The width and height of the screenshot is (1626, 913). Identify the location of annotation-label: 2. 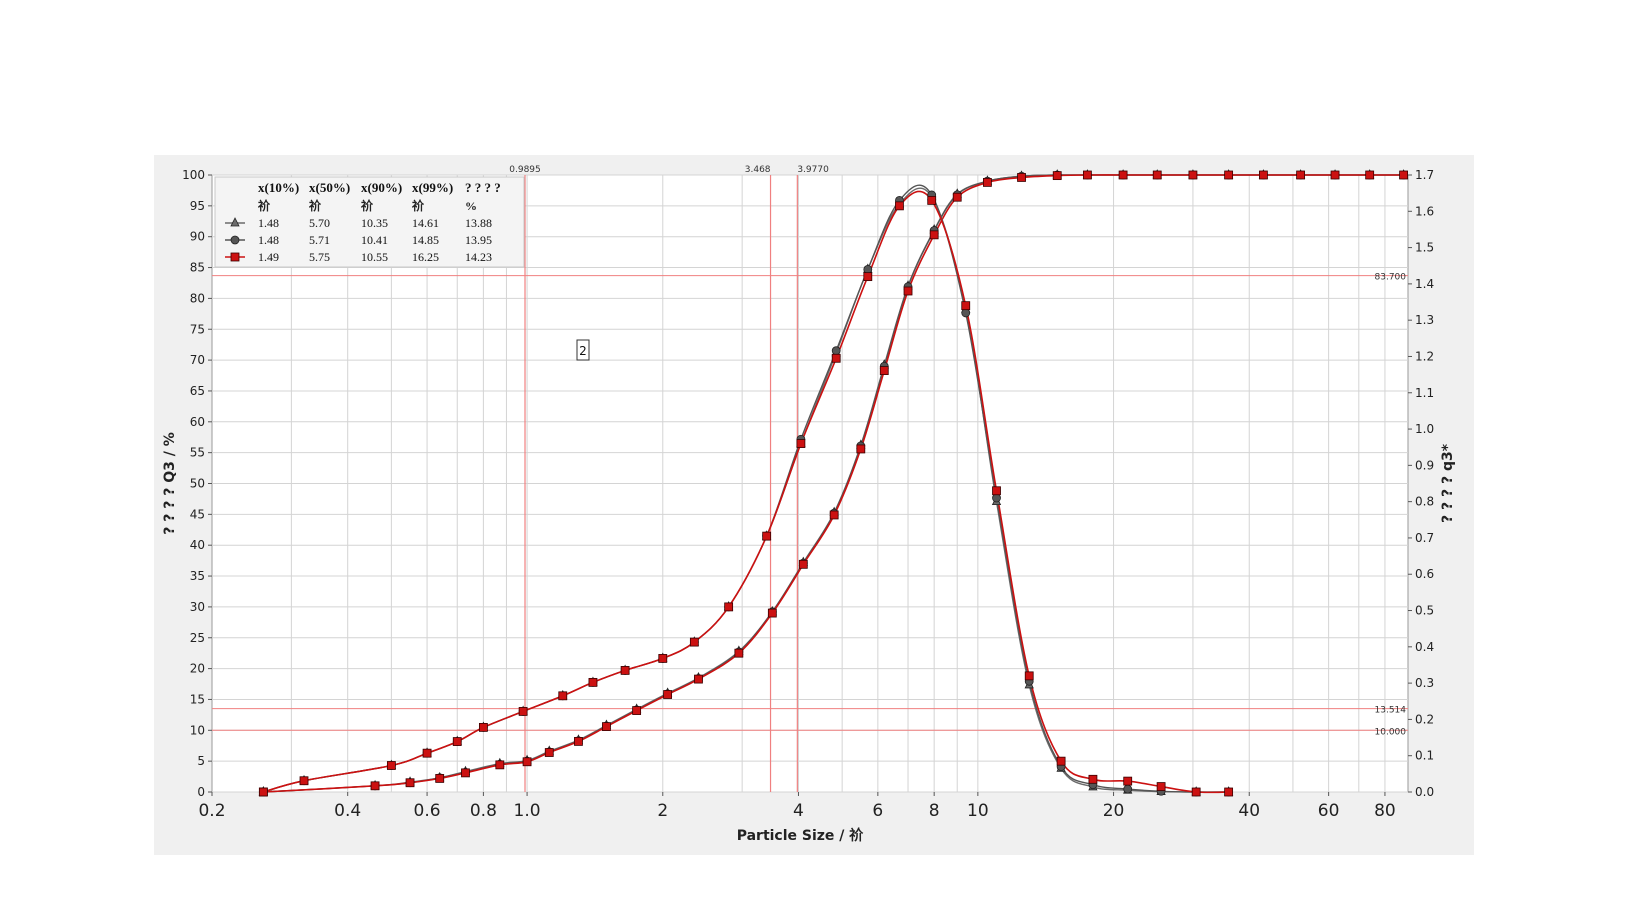
(583, 351).